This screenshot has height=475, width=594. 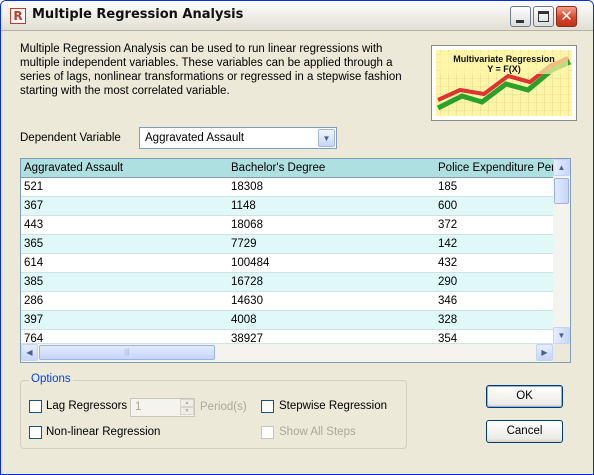 I want to click on table-cell: 4008, so click(x=331, y=320).